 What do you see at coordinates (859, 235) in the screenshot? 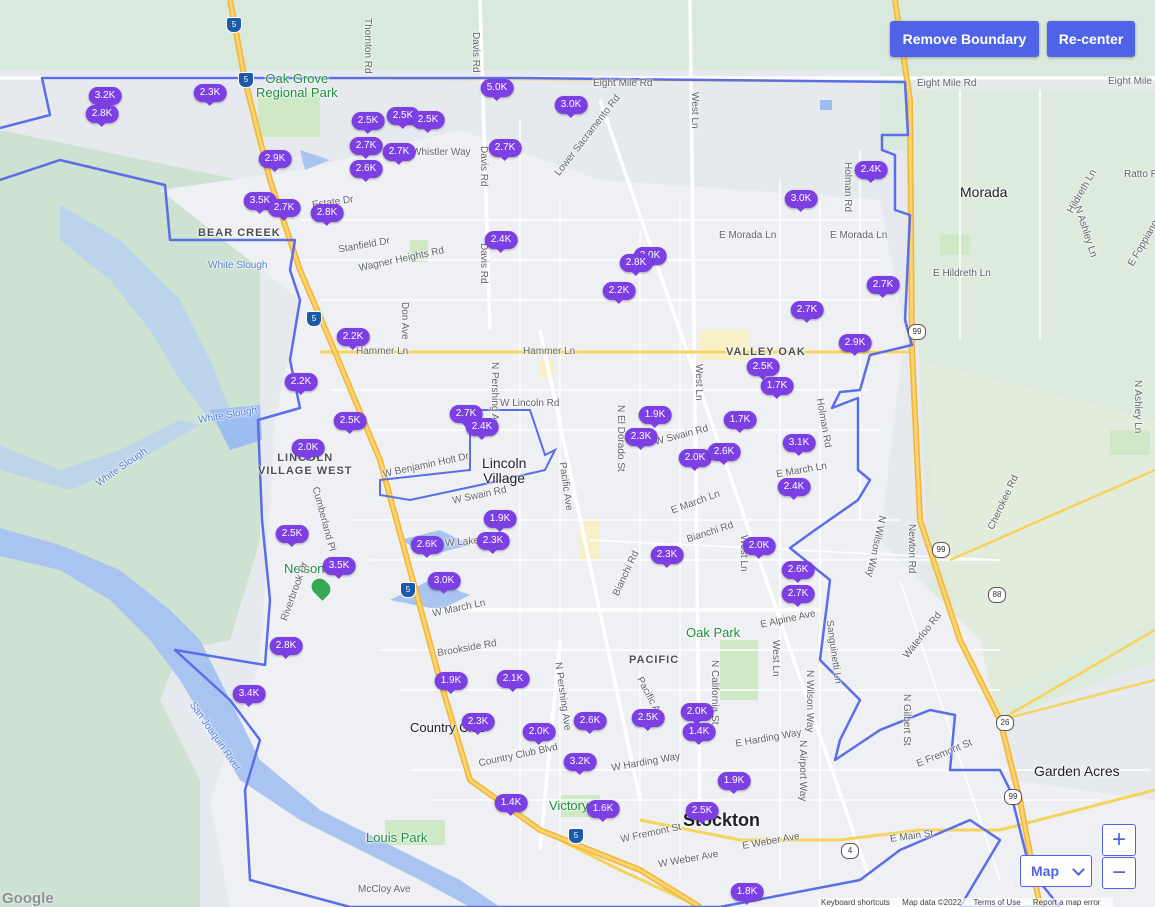
I see `road-morada-ln-east: E Morada Ln` at bounding box center [859, 235].